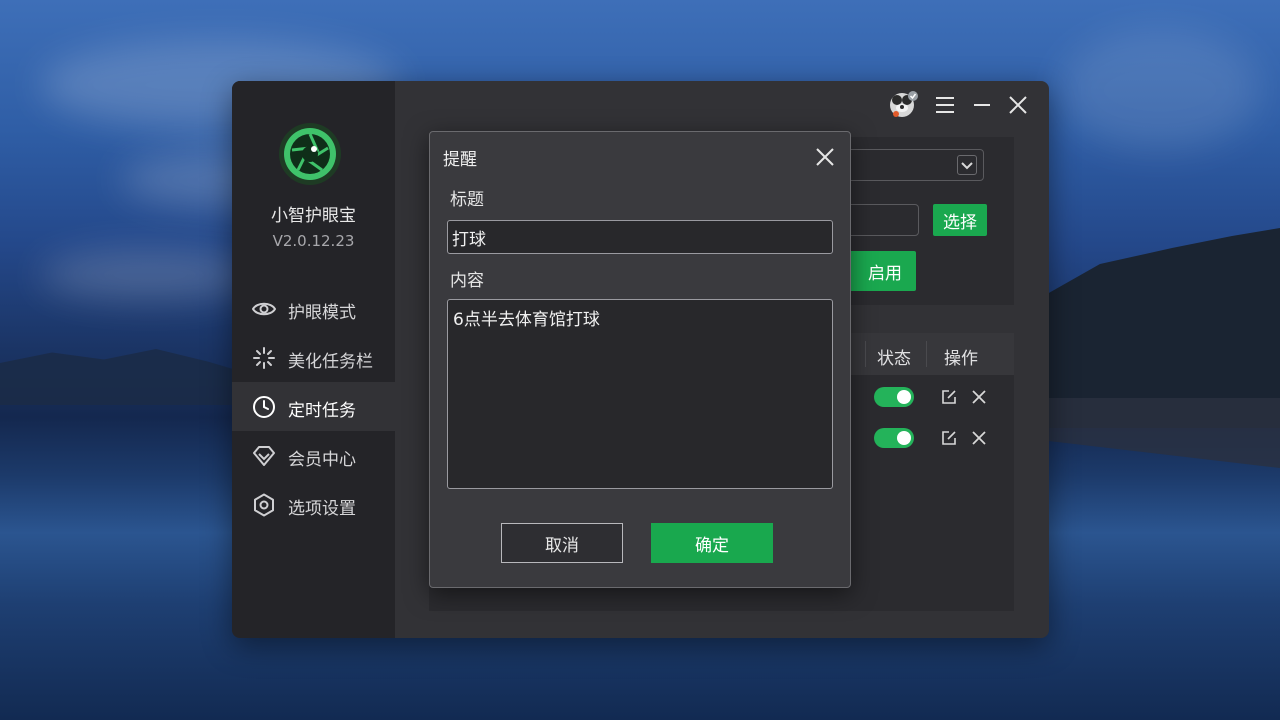 The image size is (1280, 720). I want to click on sidebar-item-label: 美化任务栏, so click(330, 362).